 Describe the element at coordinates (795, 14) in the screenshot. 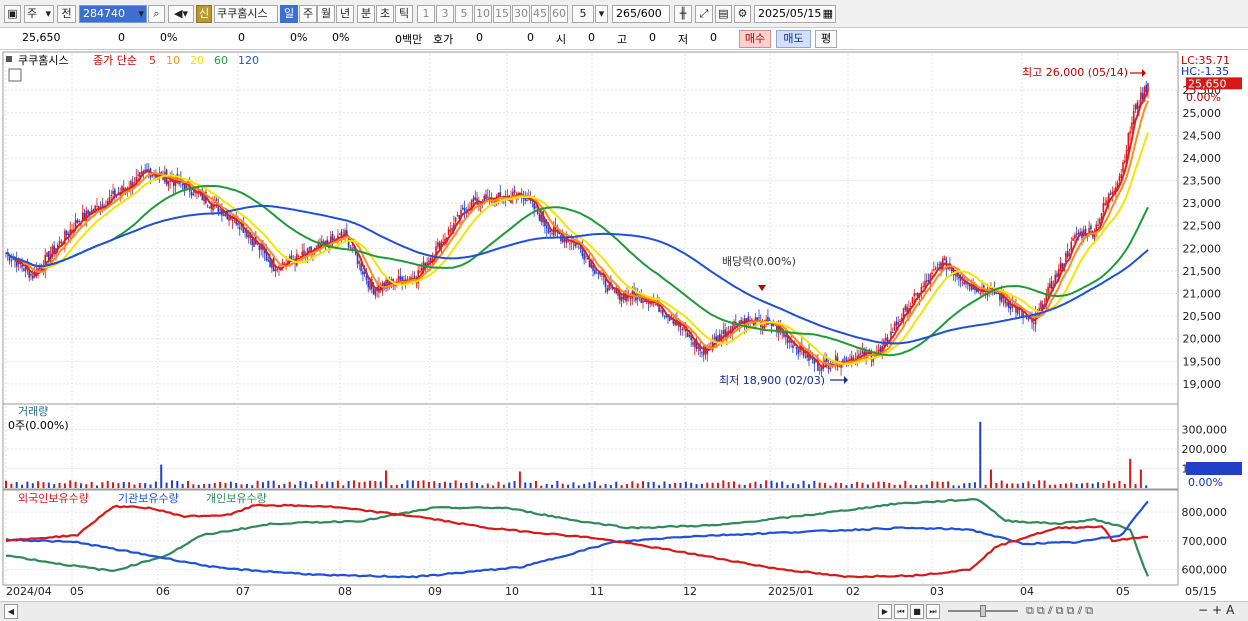

I see `date-field: 2025/05/15 ▦` at that location.